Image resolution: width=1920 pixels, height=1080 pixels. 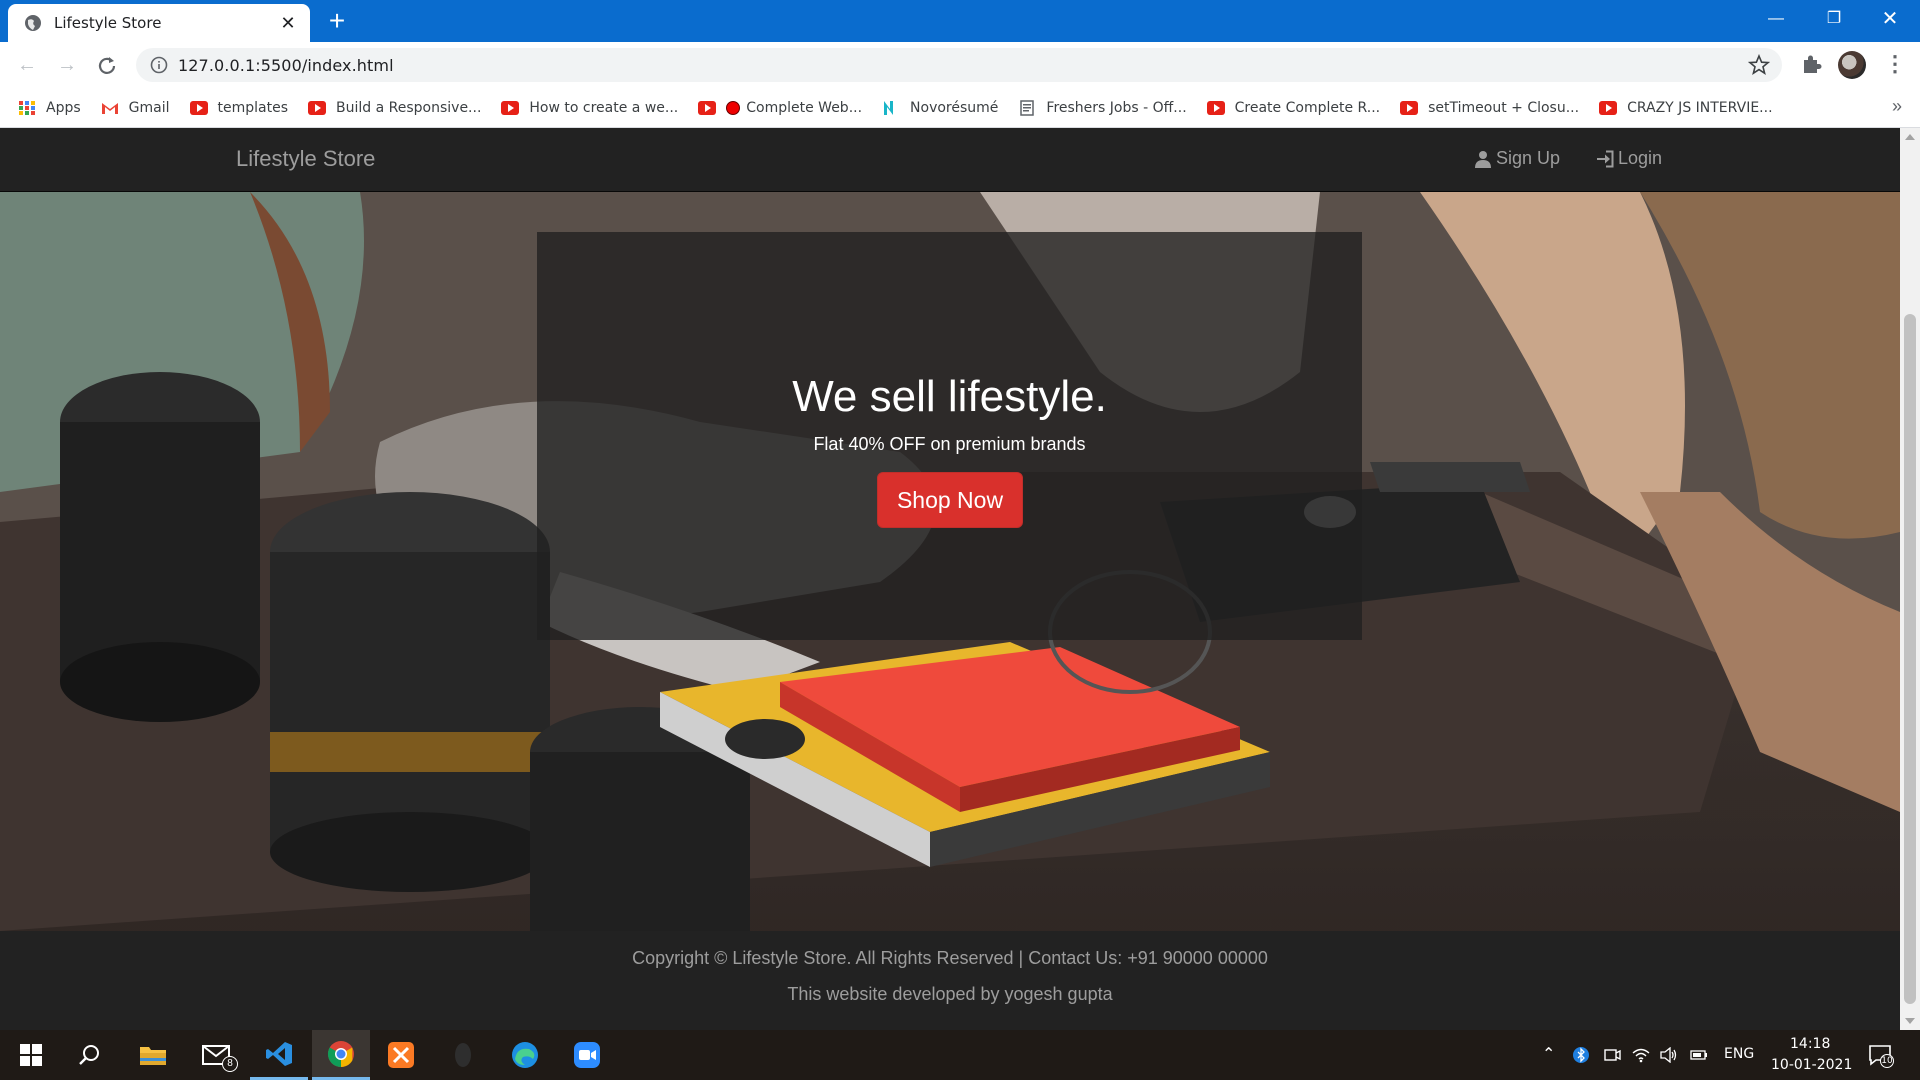 I want to click on taskbar-xampp, so click(x=401, y=1055).